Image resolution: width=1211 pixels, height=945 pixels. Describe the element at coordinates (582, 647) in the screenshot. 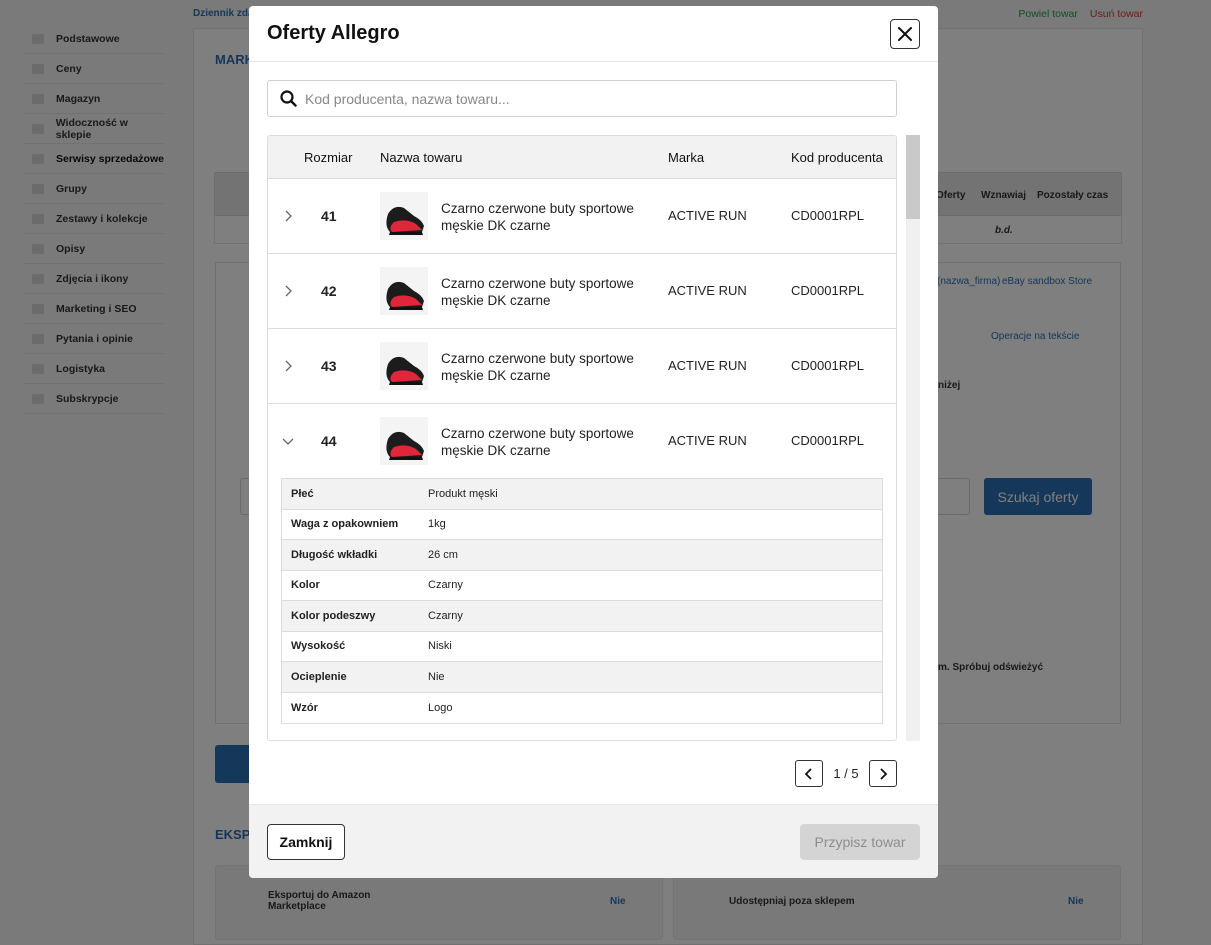

I see `detail-row: Wysokość Niski` at that location.